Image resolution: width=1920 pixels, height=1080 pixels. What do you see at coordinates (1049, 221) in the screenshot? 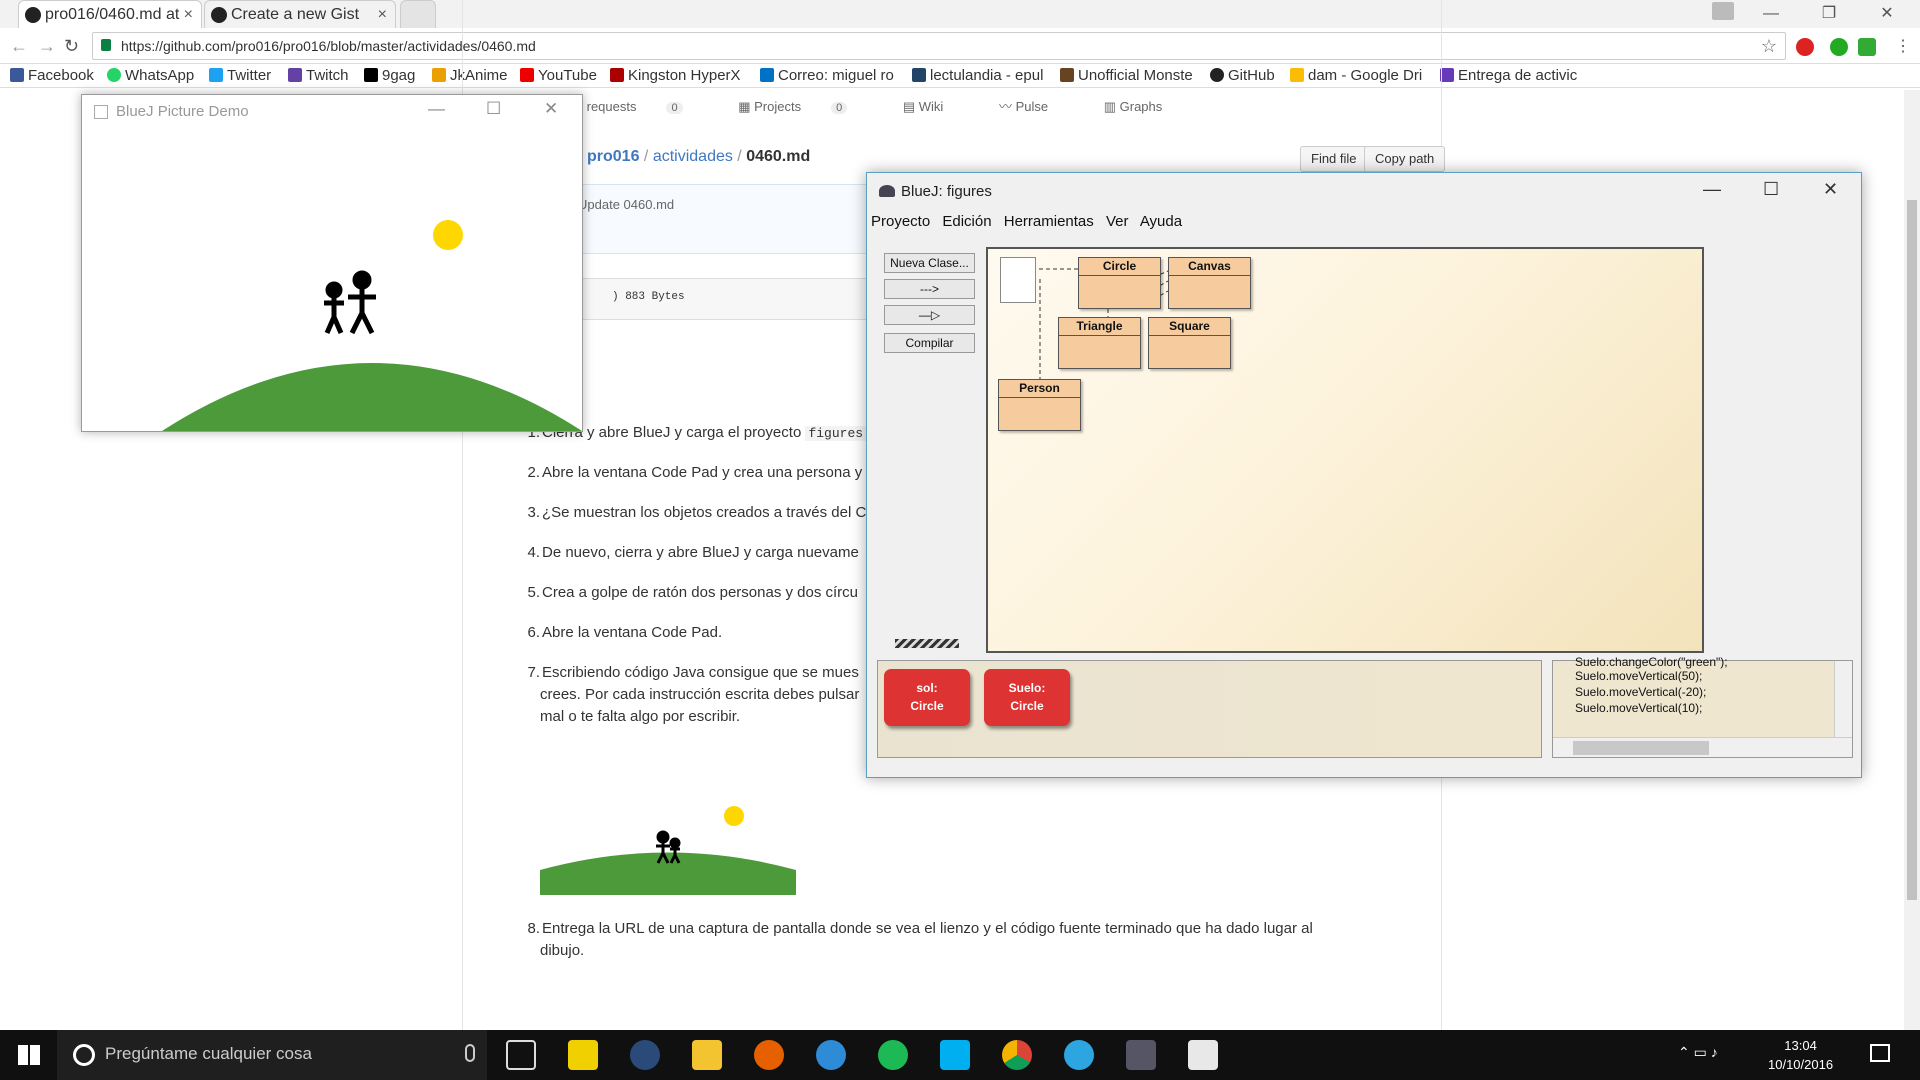
I see `menu-herramientas: Herramientas` at bounding box center [1049, 221].